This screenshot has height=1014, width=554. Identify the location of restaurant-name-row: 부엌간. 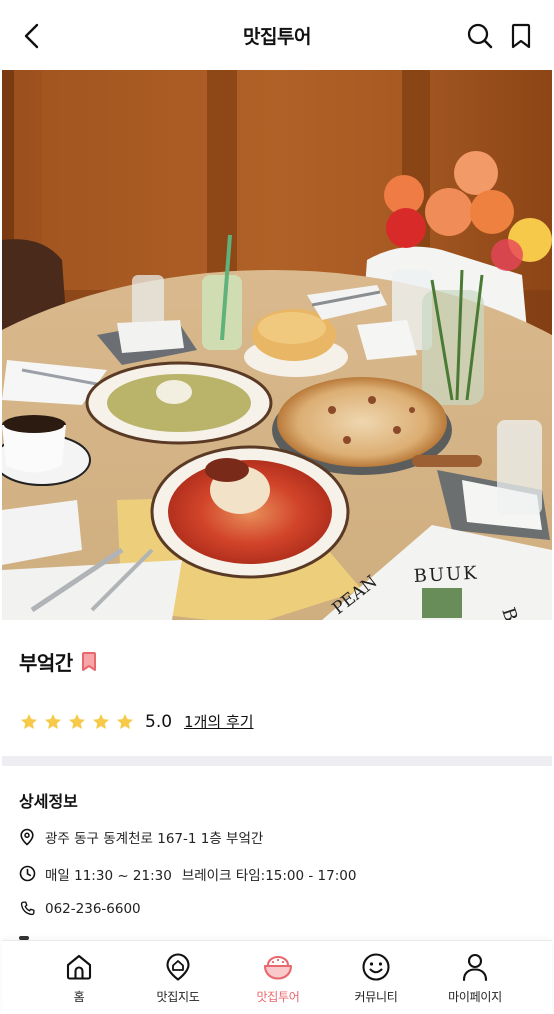
(58, 661).